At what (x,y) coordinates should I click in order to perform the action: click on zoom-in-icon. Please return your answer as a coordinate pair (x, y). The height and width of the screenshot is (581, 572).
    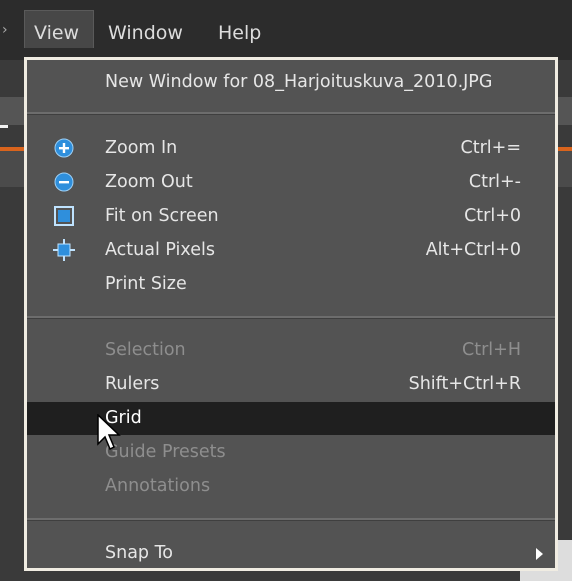
    Looking at the image, I should click on (64, 148).